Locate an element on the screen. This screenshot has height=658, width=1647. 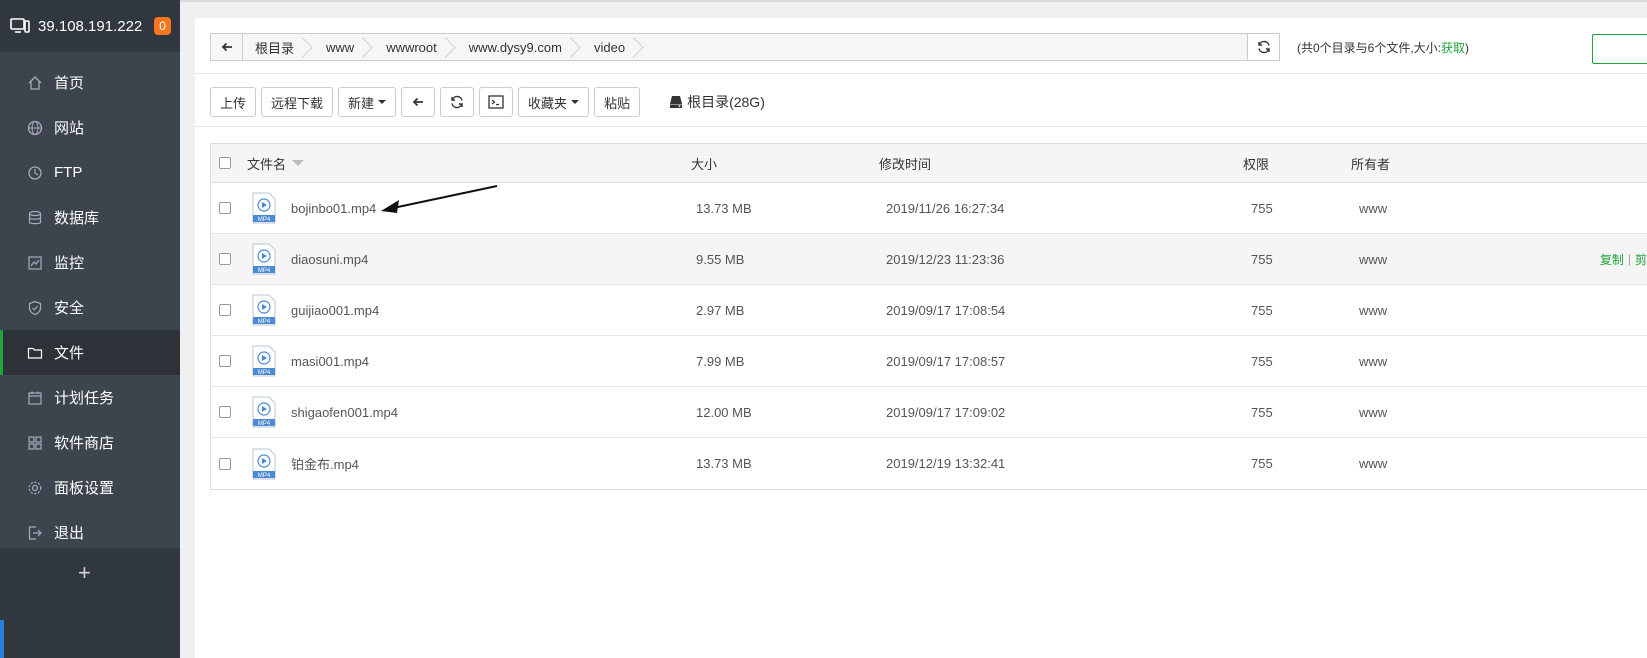
path-refresh-button is located at coordinates (1263, 47).